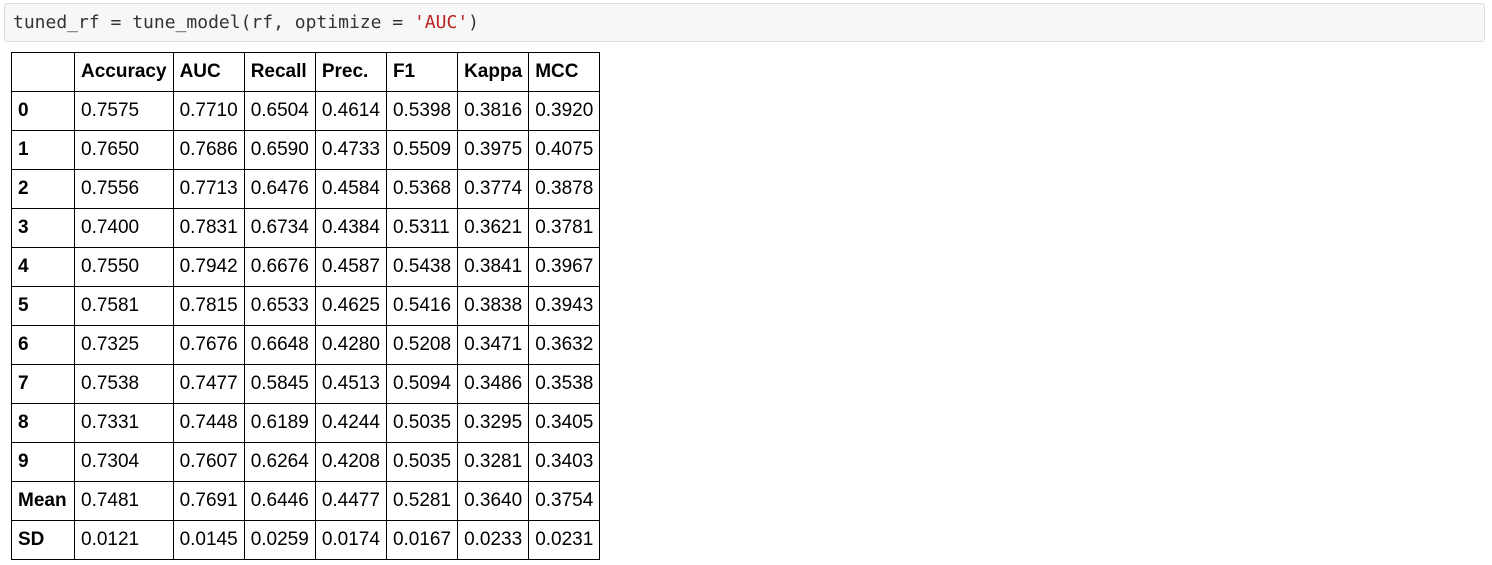  I want to click on row-index-cell: 2, so click(43, 189).